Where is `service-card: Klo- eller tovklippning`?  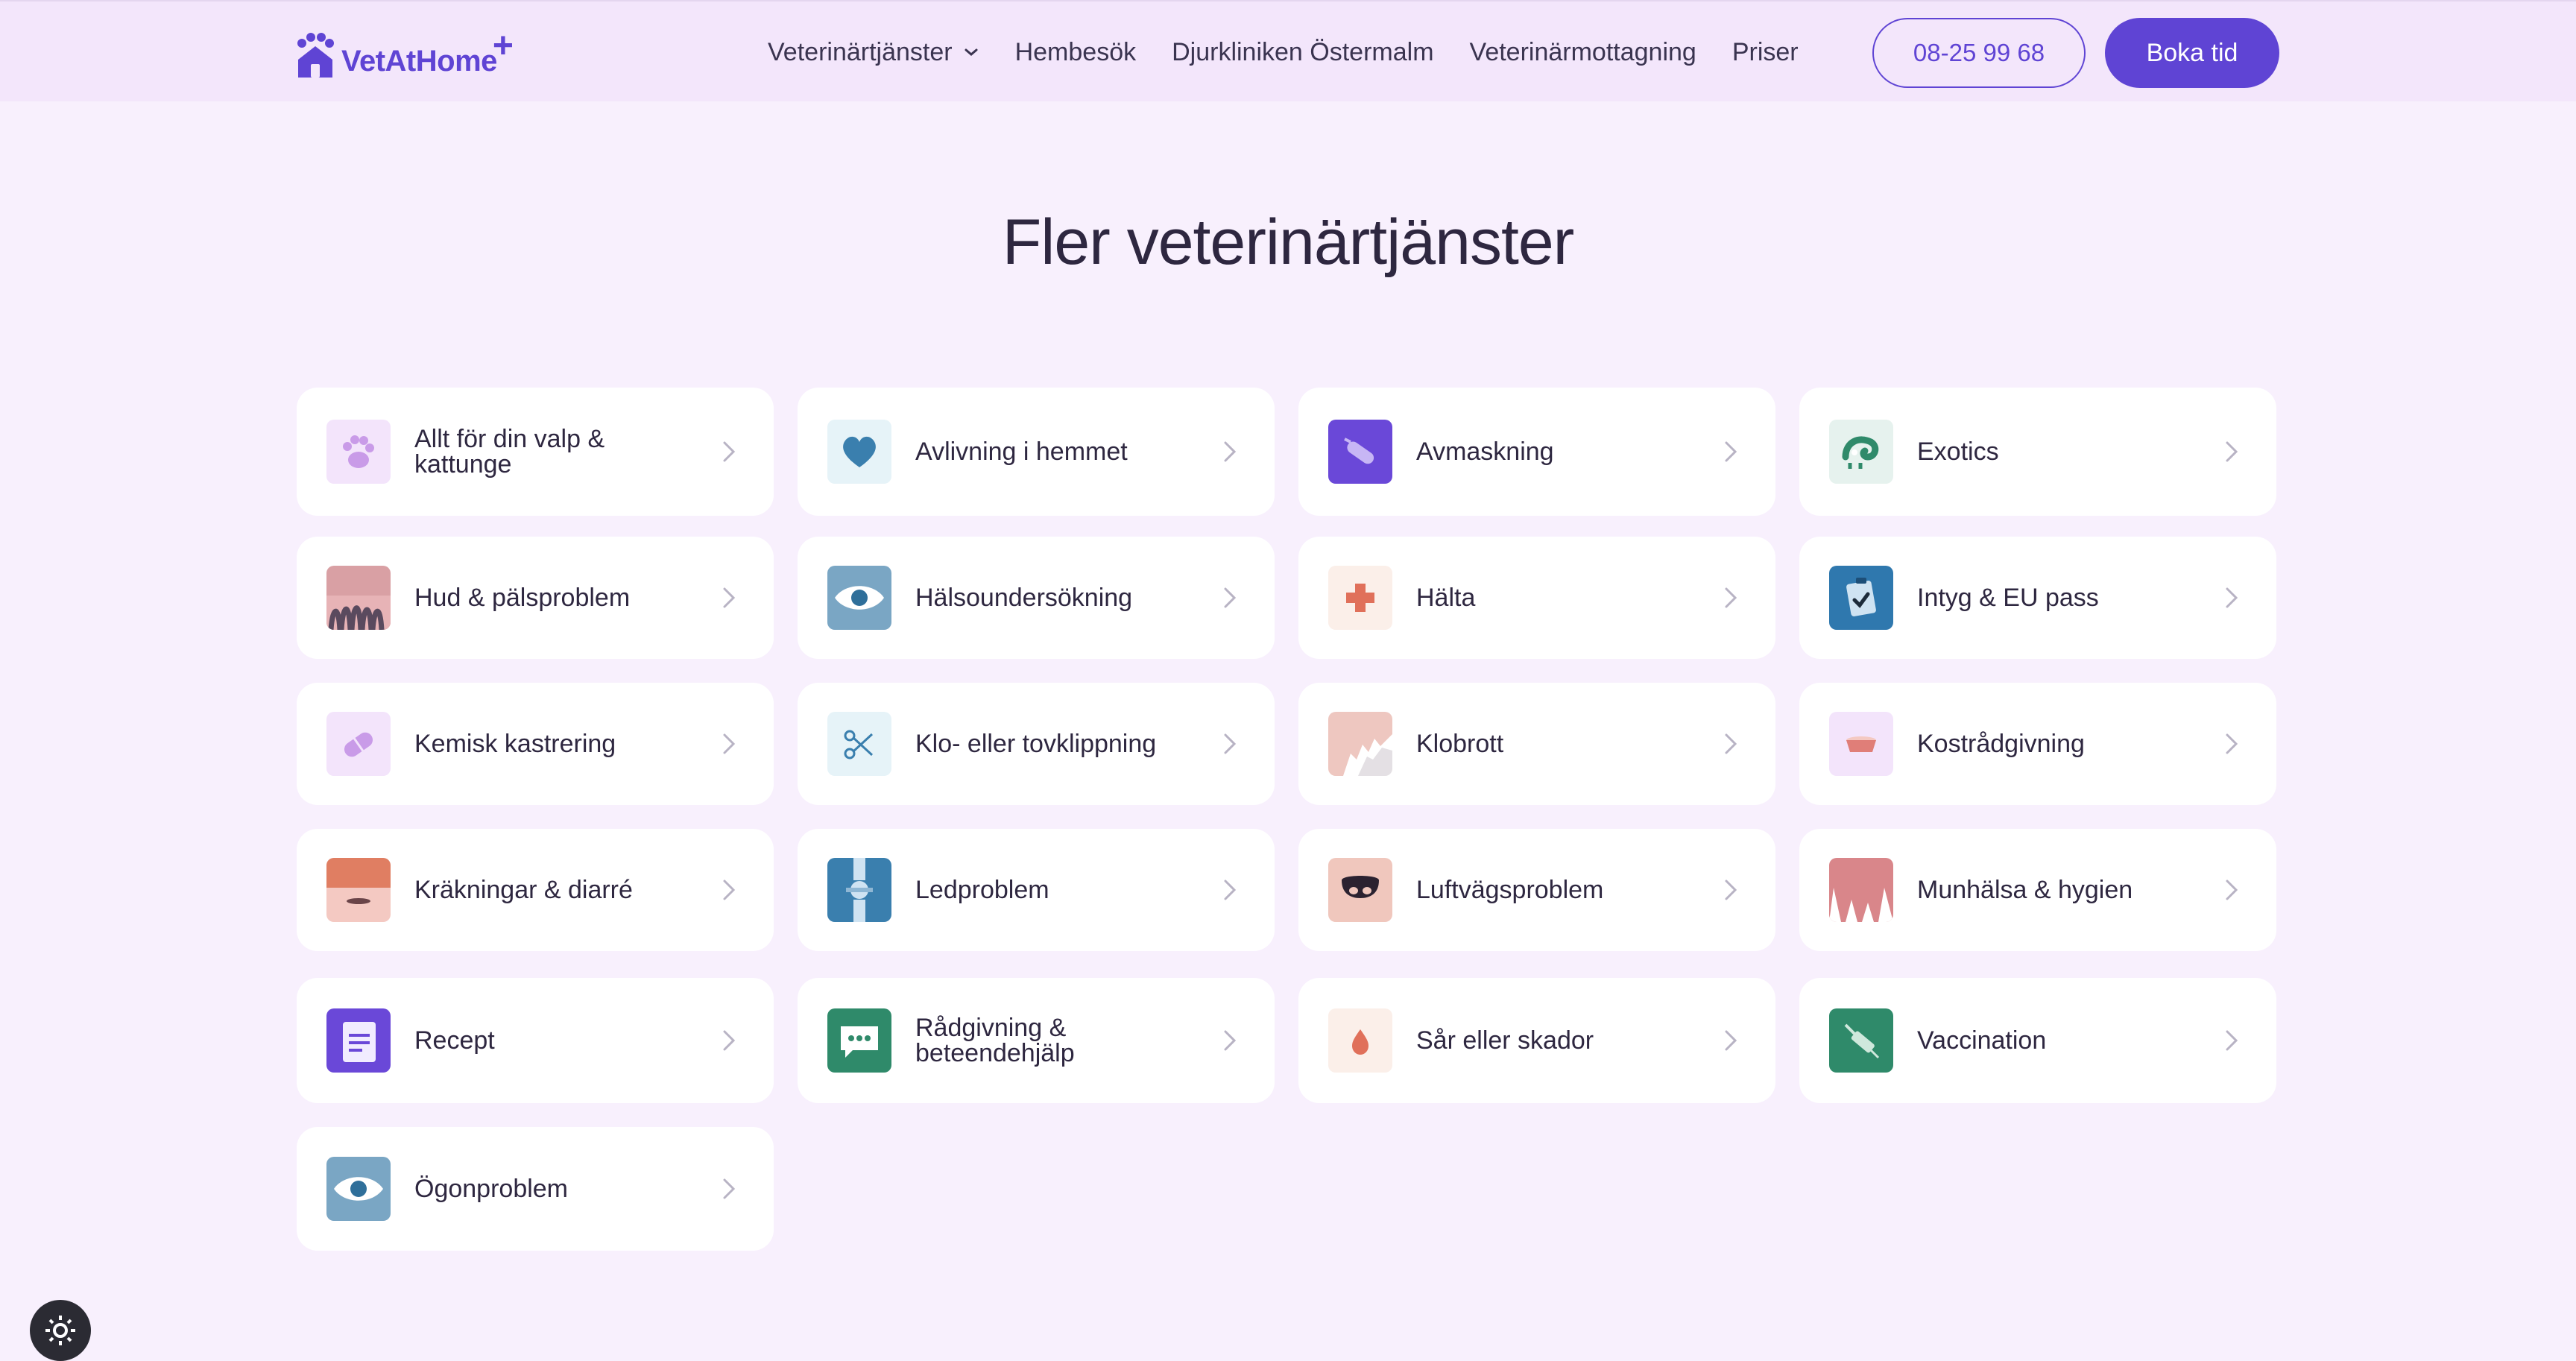 service-card: Klo- eller tovklippning is located at coordinates (1036, 744).